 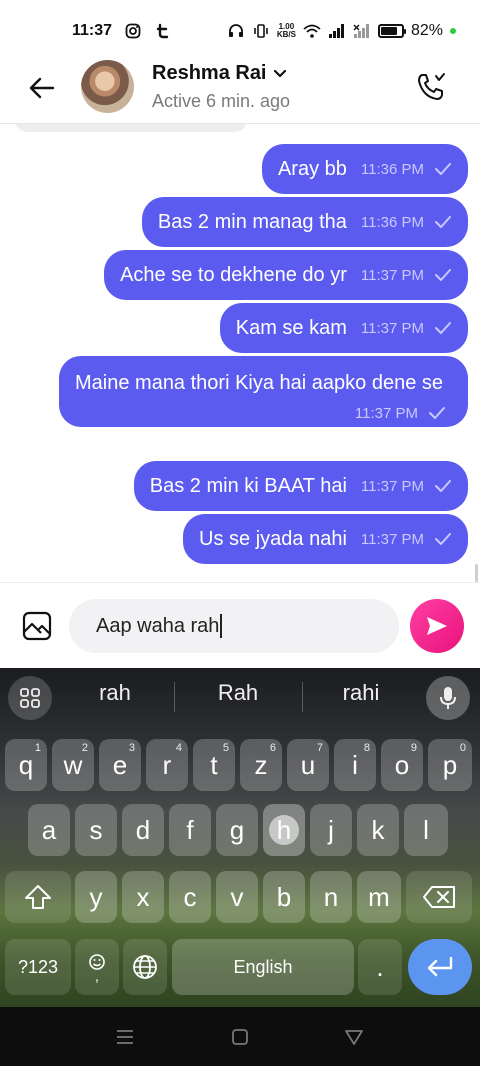 I want to click on suggestion-3: rahi, so click(x=361, y=693).